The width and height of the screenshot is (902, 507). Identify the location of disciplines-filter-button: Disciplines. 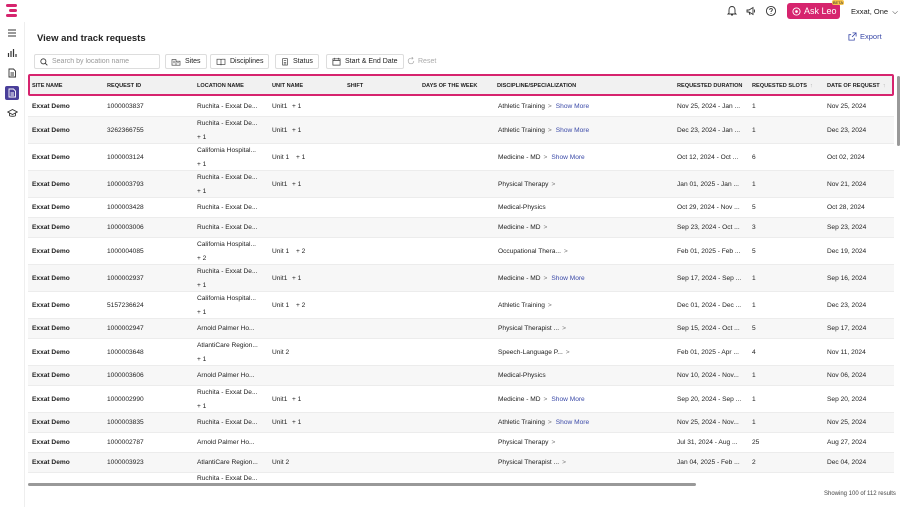
(240, 61).